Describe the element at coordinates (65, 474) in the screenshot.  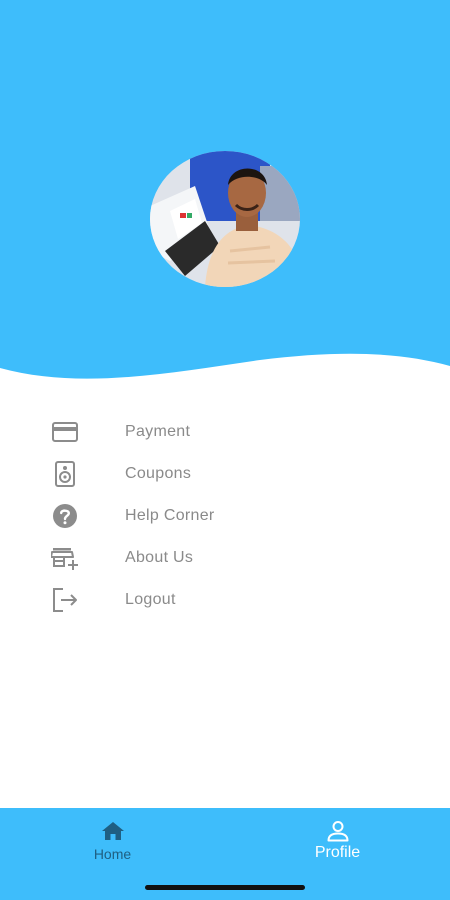
I see `speaker-icon` at that location.